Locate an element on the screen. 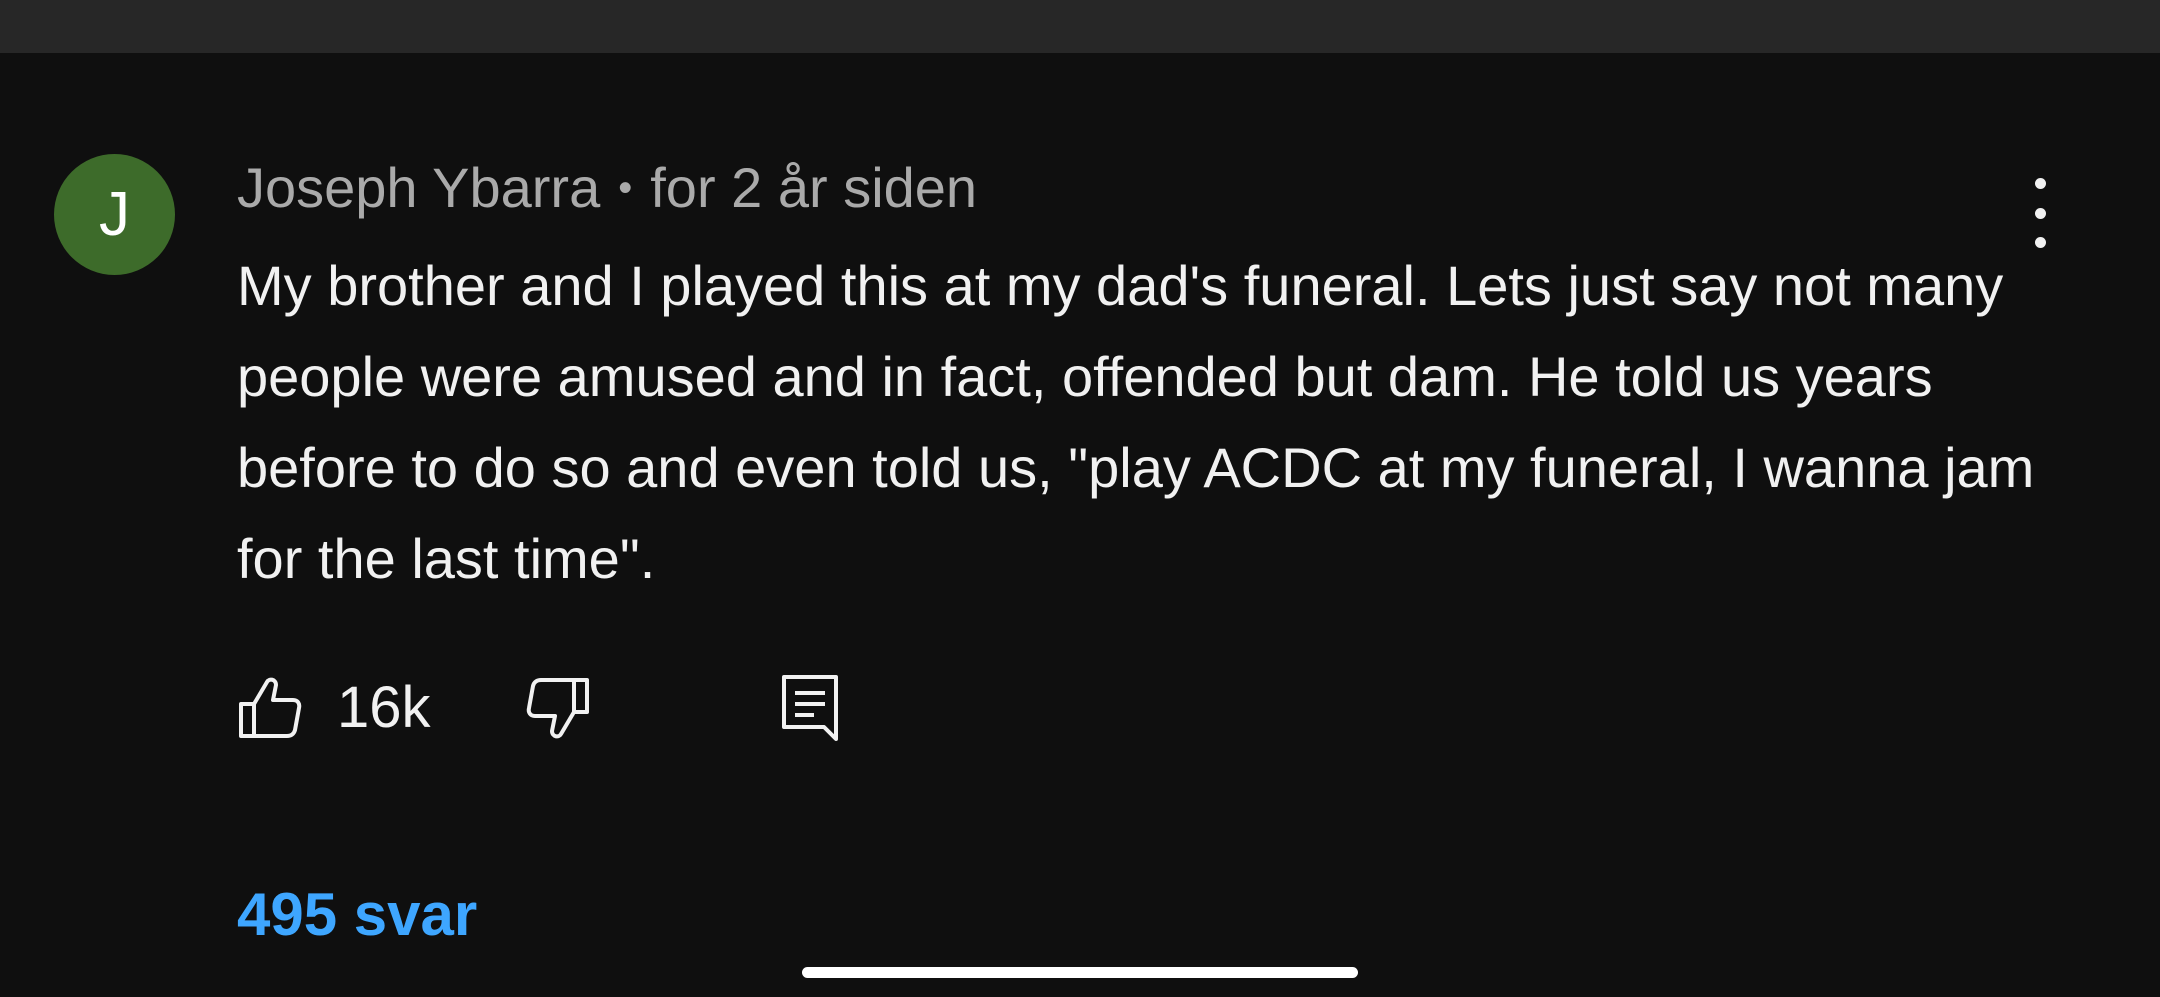 This screenshot has width=2160, height=997. avatar: J is located at coordinates (114, 214).